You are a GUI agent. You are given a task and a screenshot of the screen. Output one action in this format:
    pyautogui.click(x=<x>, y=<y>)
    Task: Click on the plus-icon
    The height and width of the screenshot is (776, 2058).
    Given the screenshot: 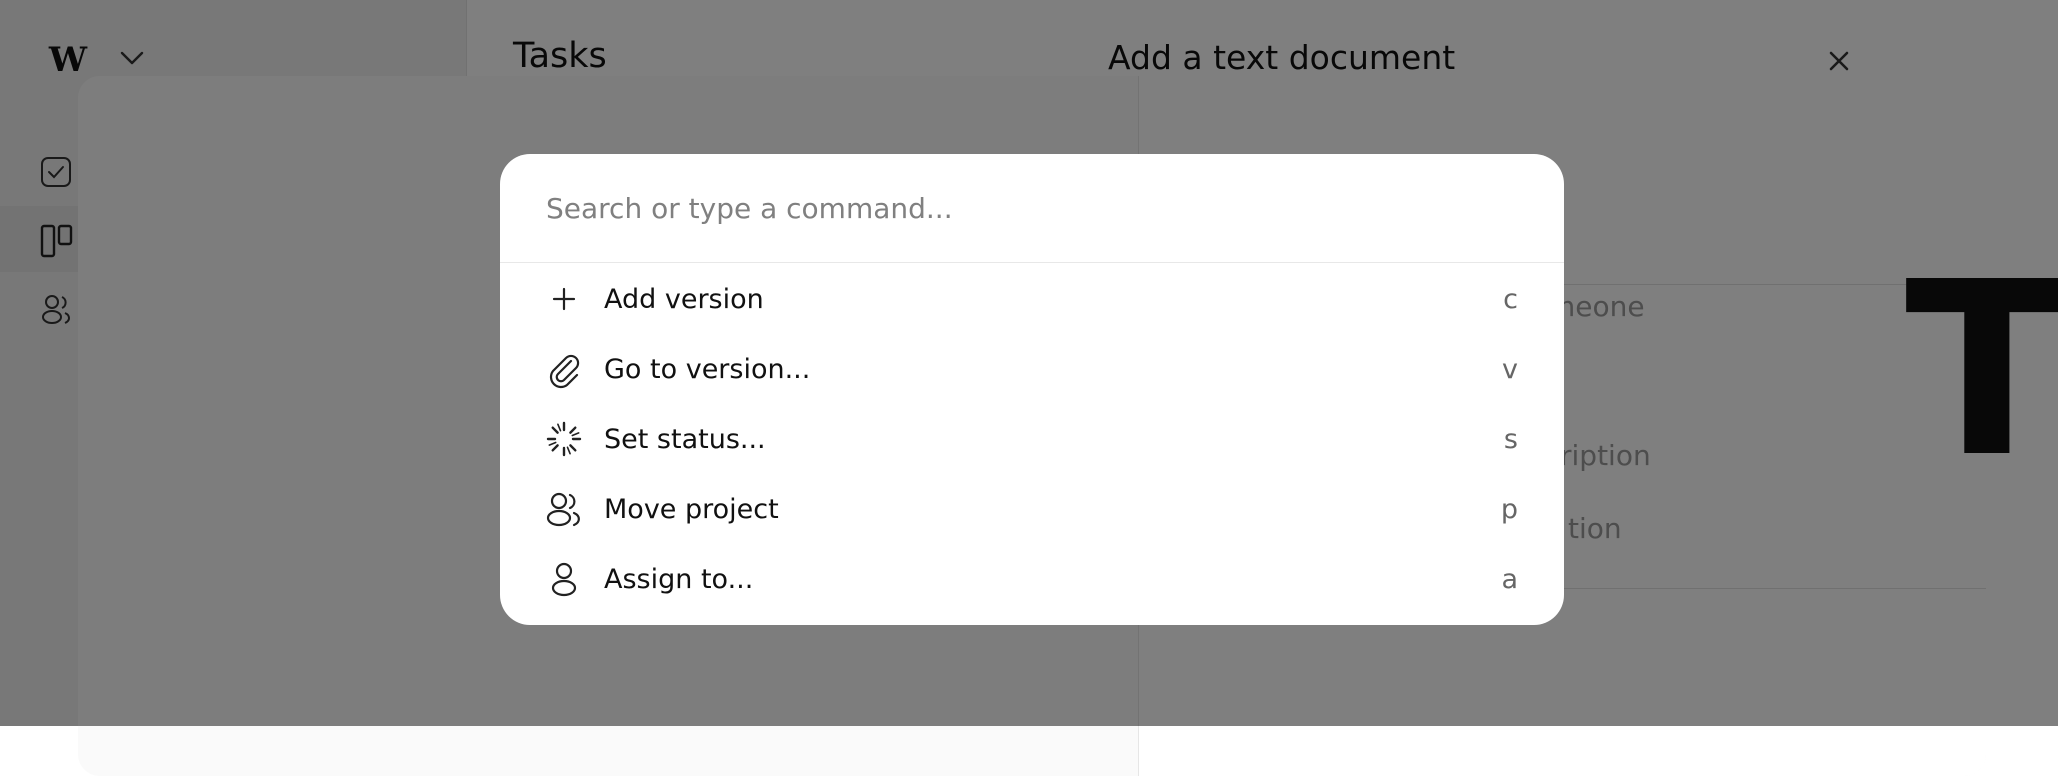 What is the action you would take?
    pyautogui.click(x=564, y=299)
    